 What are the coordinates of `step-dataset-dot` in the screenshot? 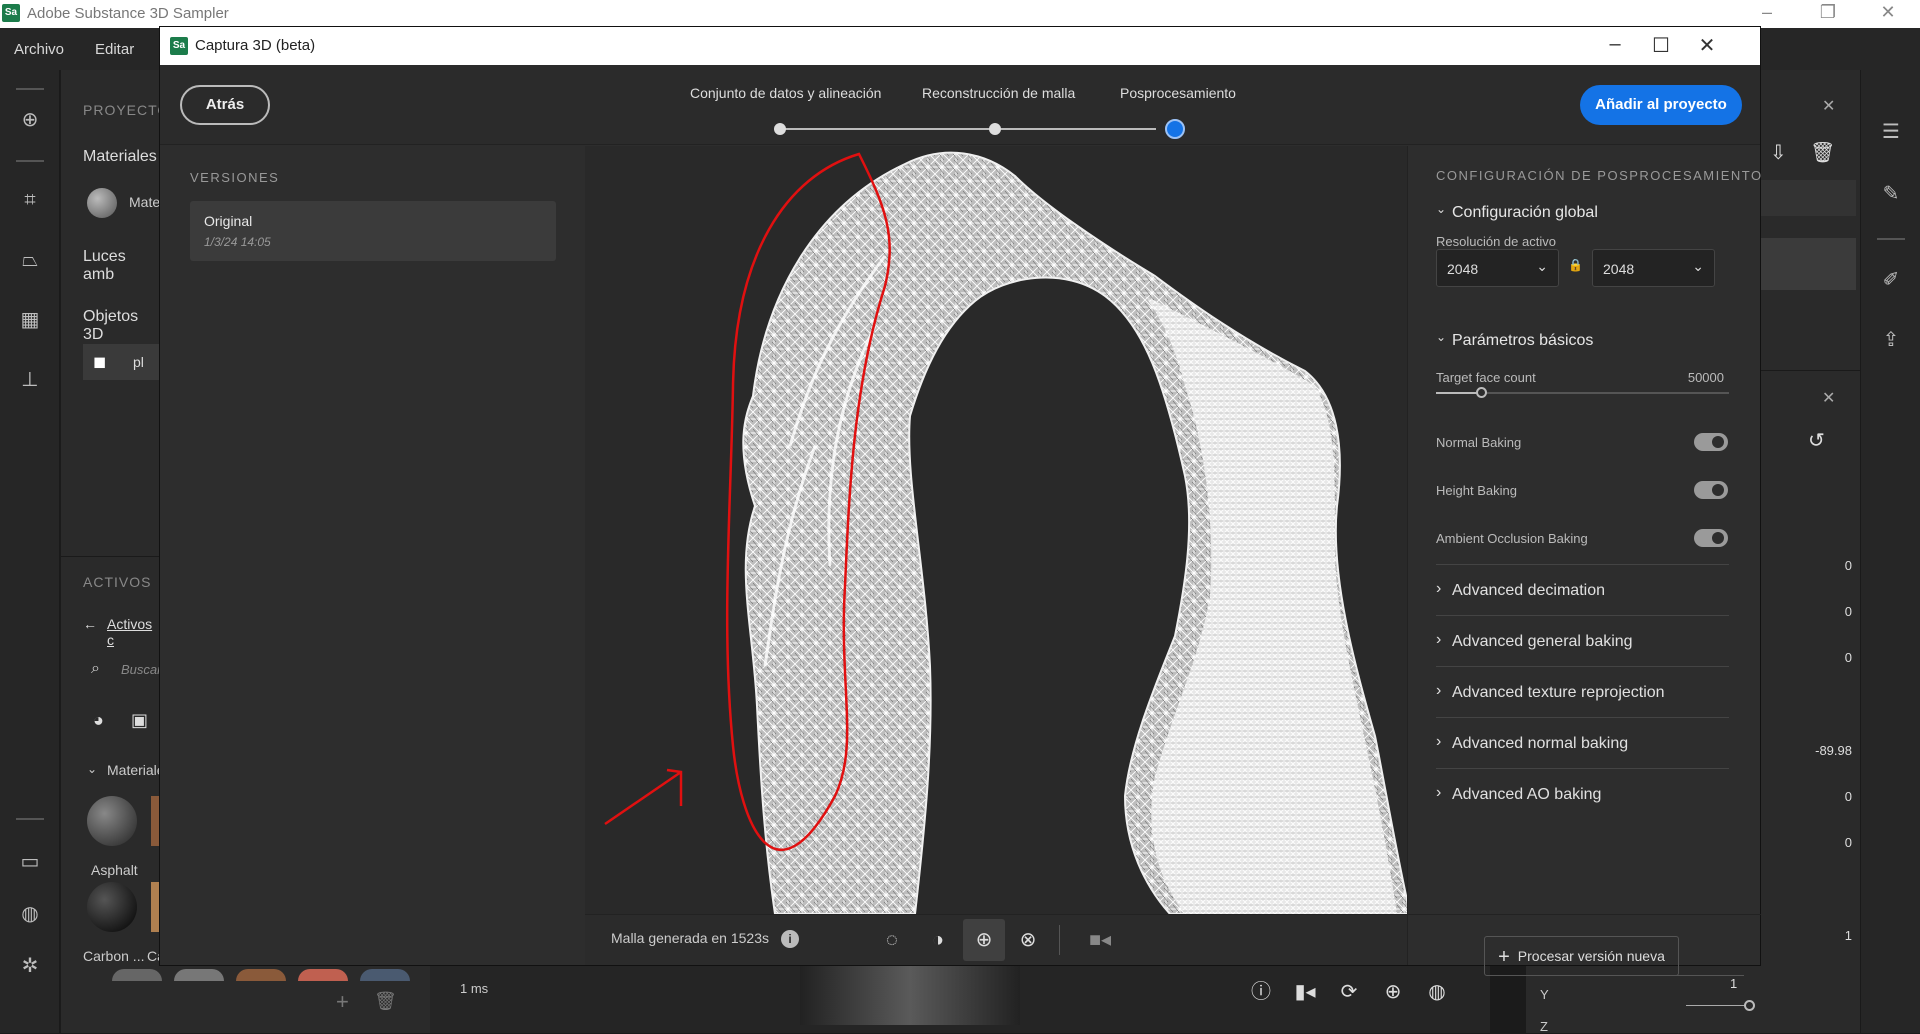 It's located at (780, 129).